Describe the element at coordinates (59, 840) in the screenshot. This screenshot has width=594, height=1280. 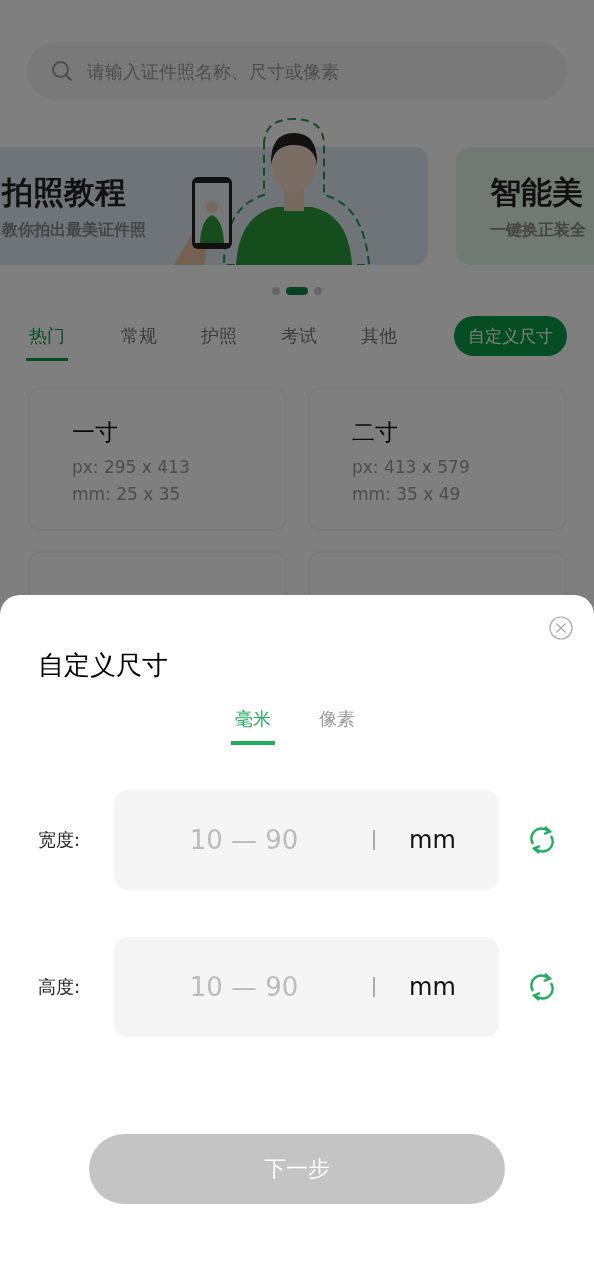
I see `field-label: 宽度:` at that location.